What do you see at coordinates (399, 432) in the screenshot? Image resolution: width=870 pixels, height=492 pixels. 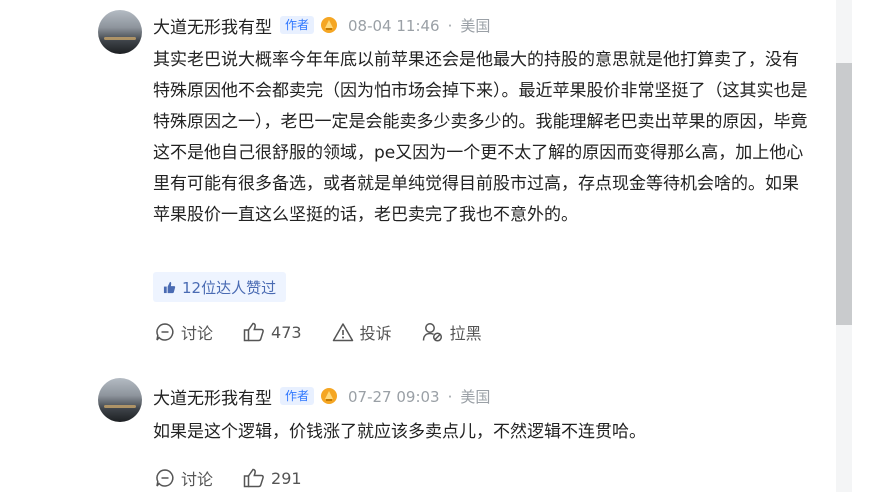 I see `comment-text: 如果是这个逻辑，价钱涨了就应该多卖点儿，不然逻辑不连贯哈。` at bounding box center [399, 432].